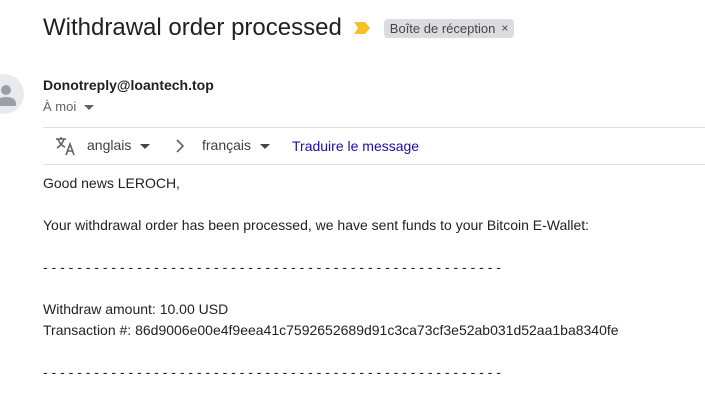  I want to click on translate-bar: anglais français Traduire le message, so click(374, 146).